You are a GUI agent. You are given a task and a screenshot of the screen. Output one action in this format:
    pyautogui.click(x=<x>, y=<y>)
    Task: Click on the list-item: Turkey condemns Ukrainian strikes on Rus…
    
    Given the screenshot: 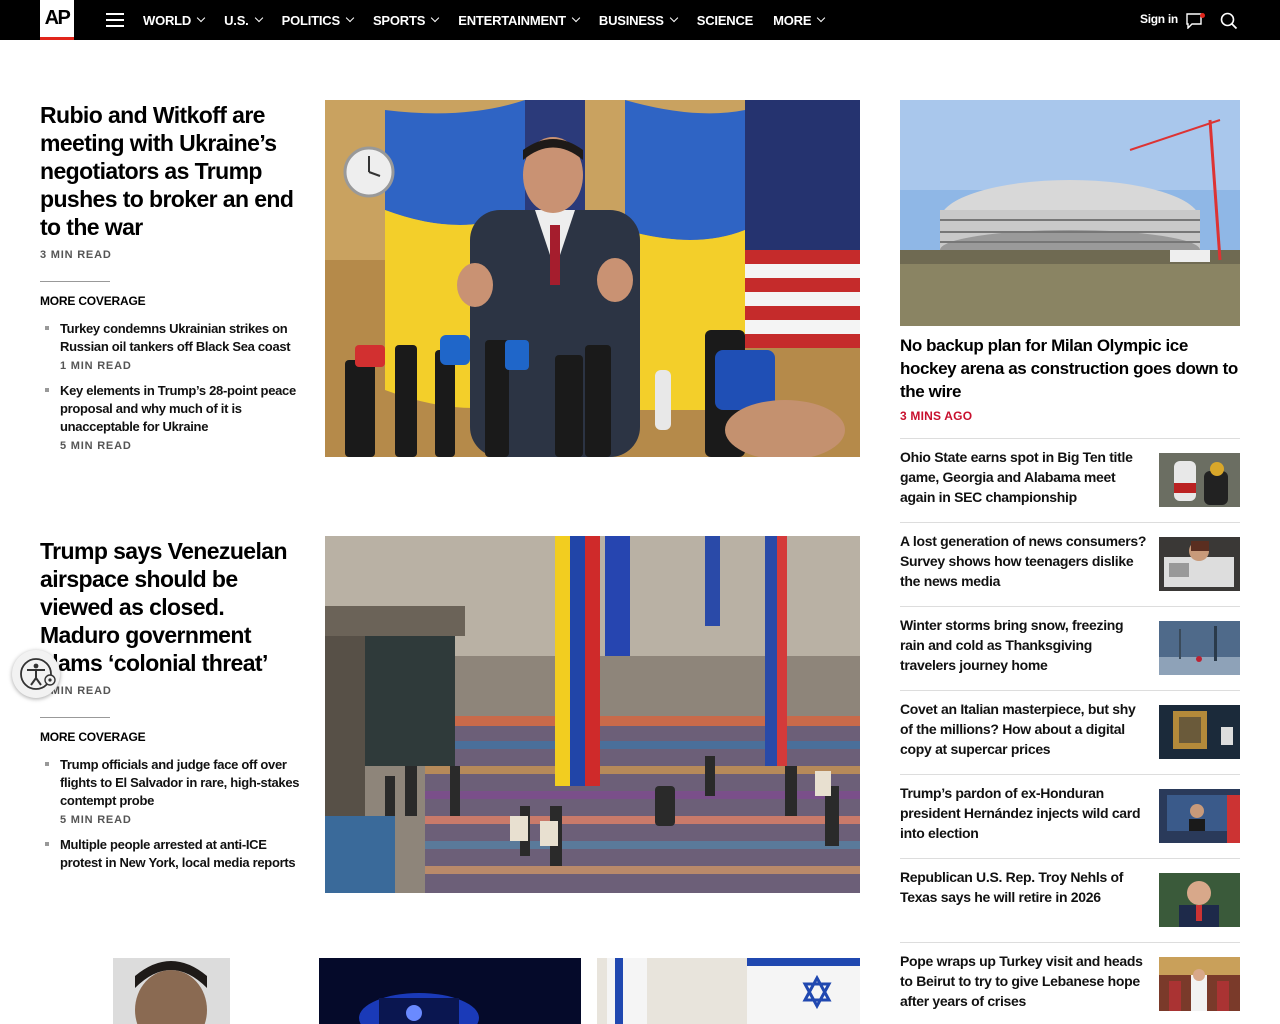 What is the action you would take?
    pyautogui.click(x=171, y=346)
    